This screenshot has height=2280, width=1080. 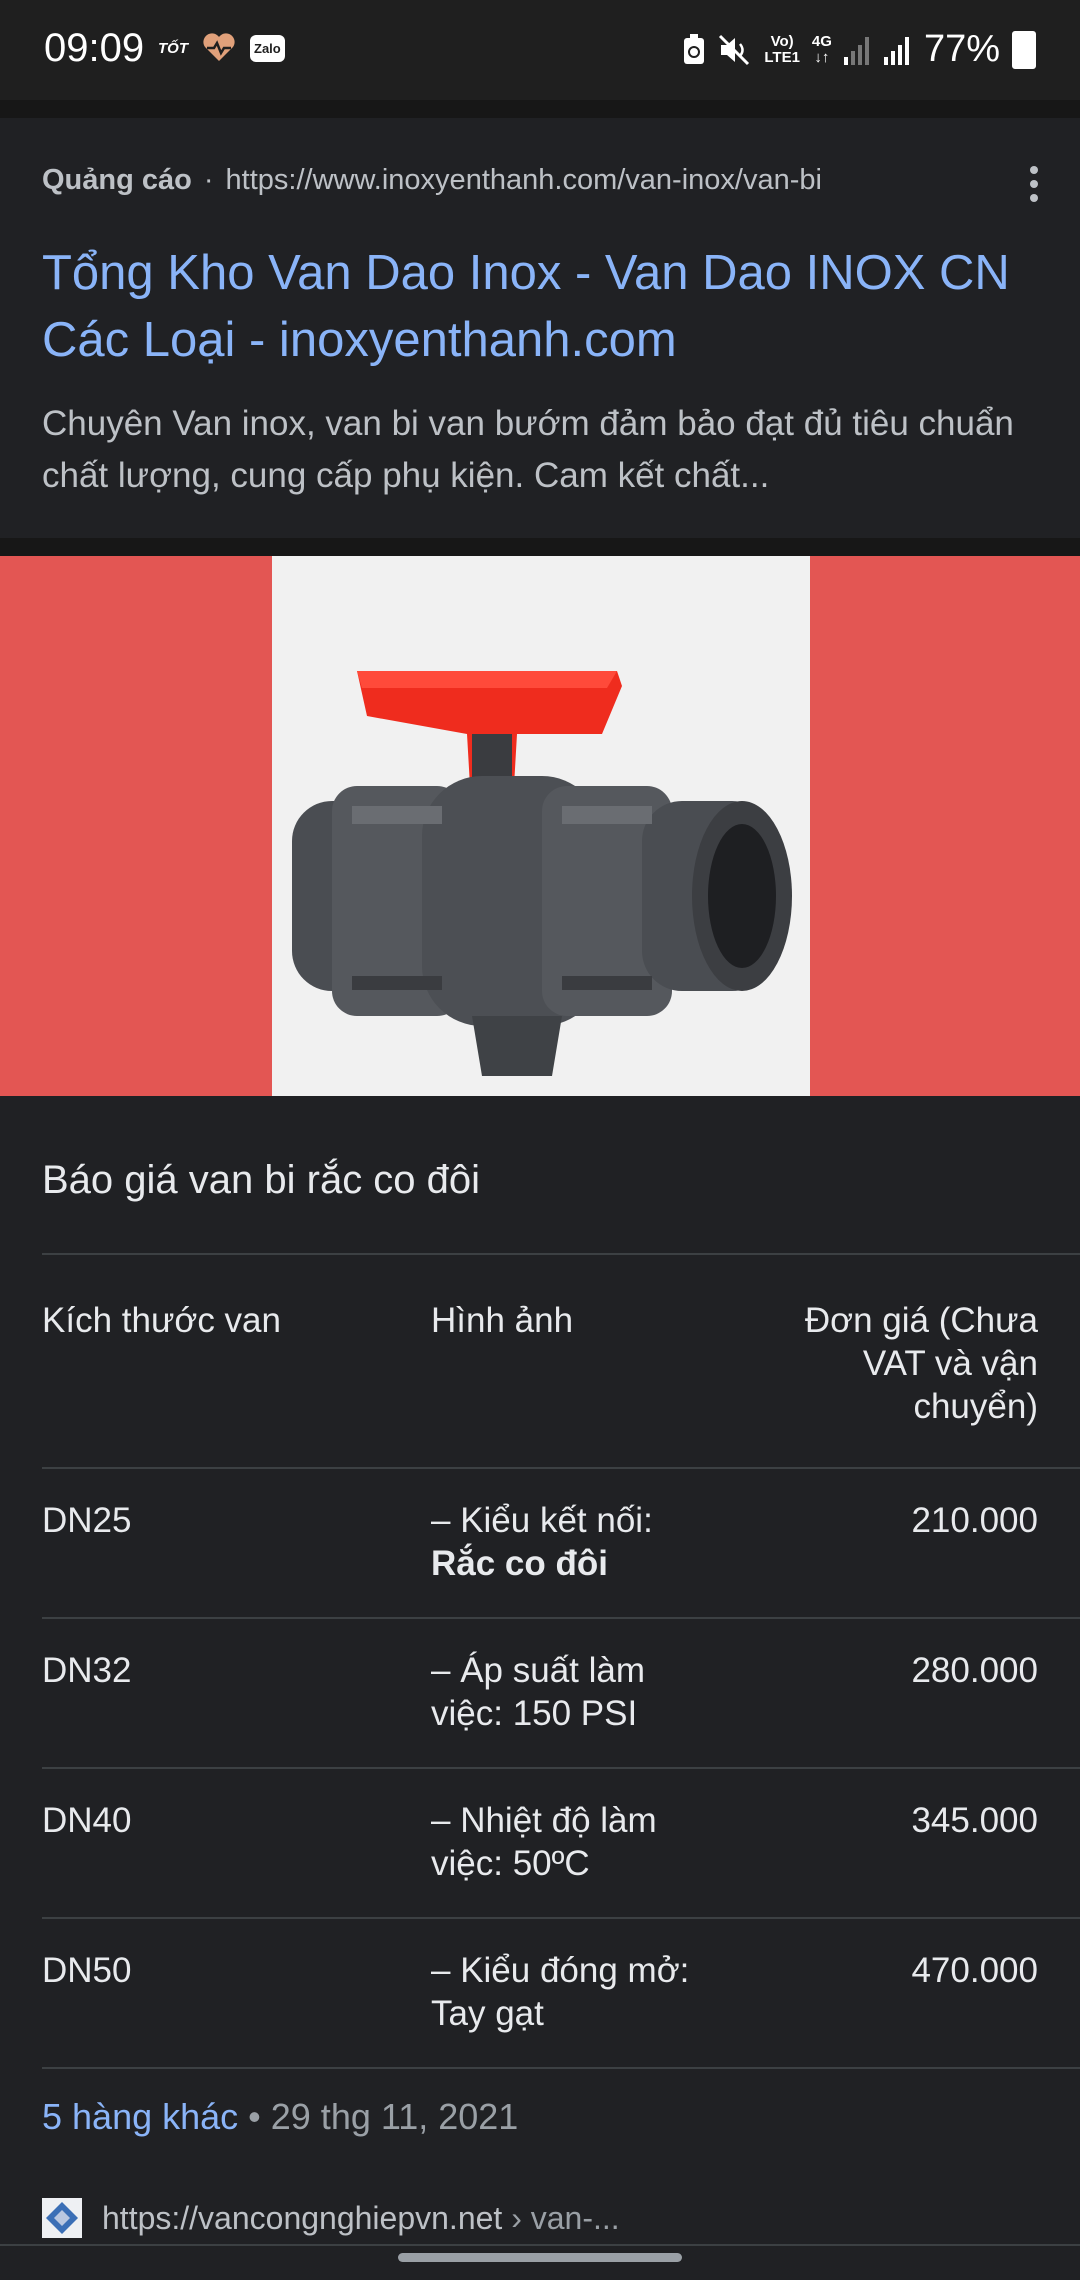 What do you see at coordinates (161, 1320) in the screenshot?
I see `header-size: Kích thước van` at bounding box center [161, 1320].